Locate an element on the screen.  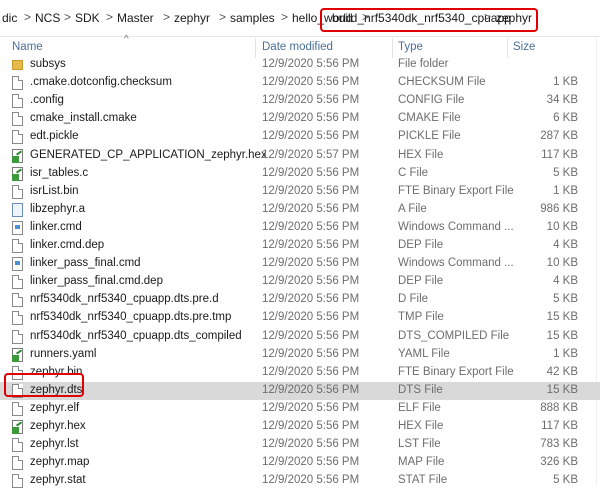
file-name: isrList.bin is located at coordinates (54, 190).